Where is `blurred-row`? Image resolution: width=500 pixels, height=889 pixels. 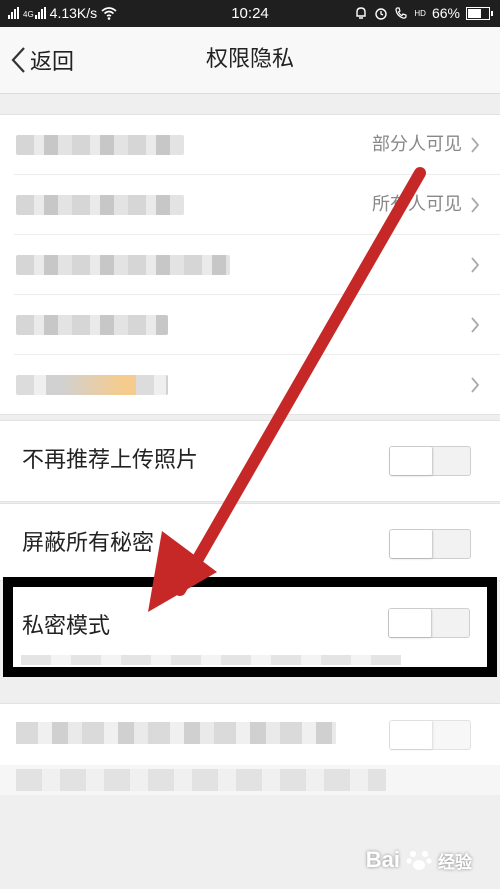 blurred-row is located at coordinates (250, 734).